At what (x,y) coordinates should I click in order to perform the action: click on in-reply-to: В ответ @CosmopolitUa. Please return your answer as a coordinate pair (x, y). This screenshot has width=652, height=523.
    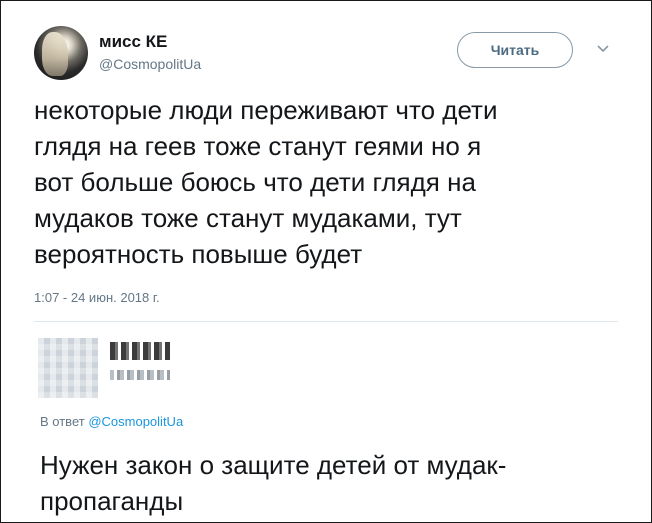
    Looking at the image, I should click on (111, 421).